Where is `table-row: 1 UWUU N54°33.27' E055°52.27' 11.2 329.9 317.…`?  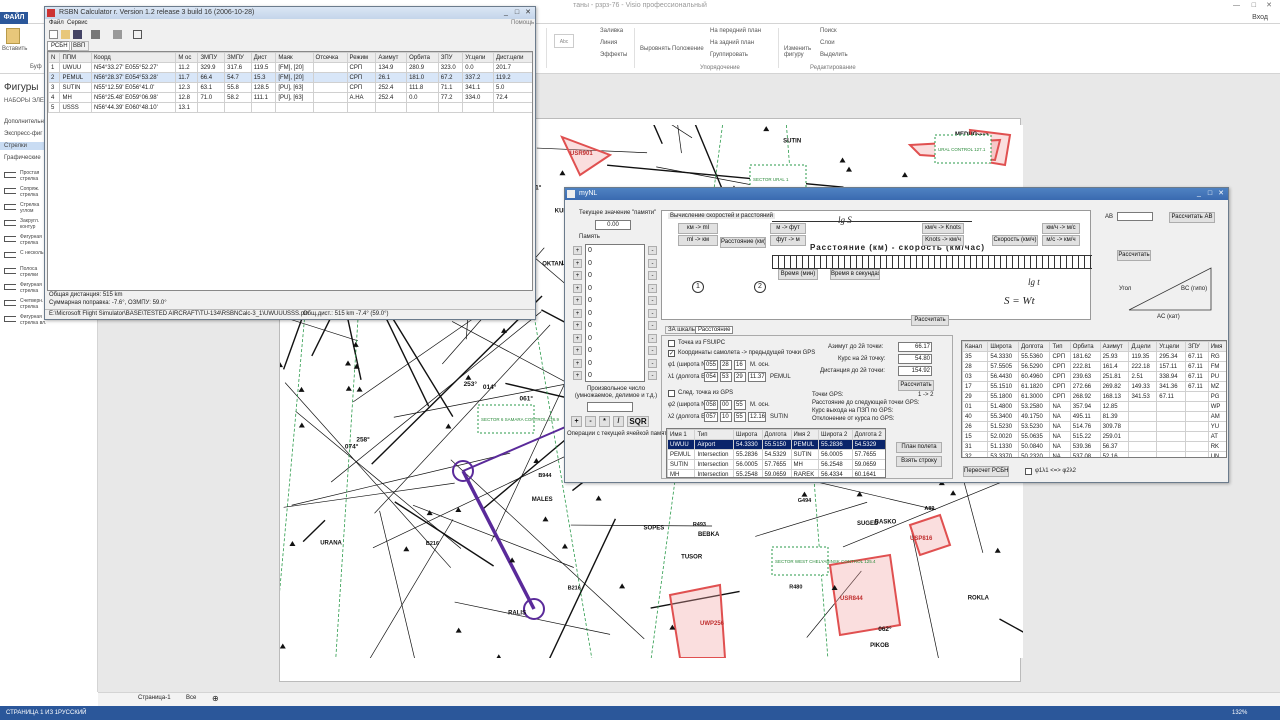
table-row: 1 UWUU N54°33.27' E055°52.27' 11.2 329.9 317.… is located at coordinates (290, 67).